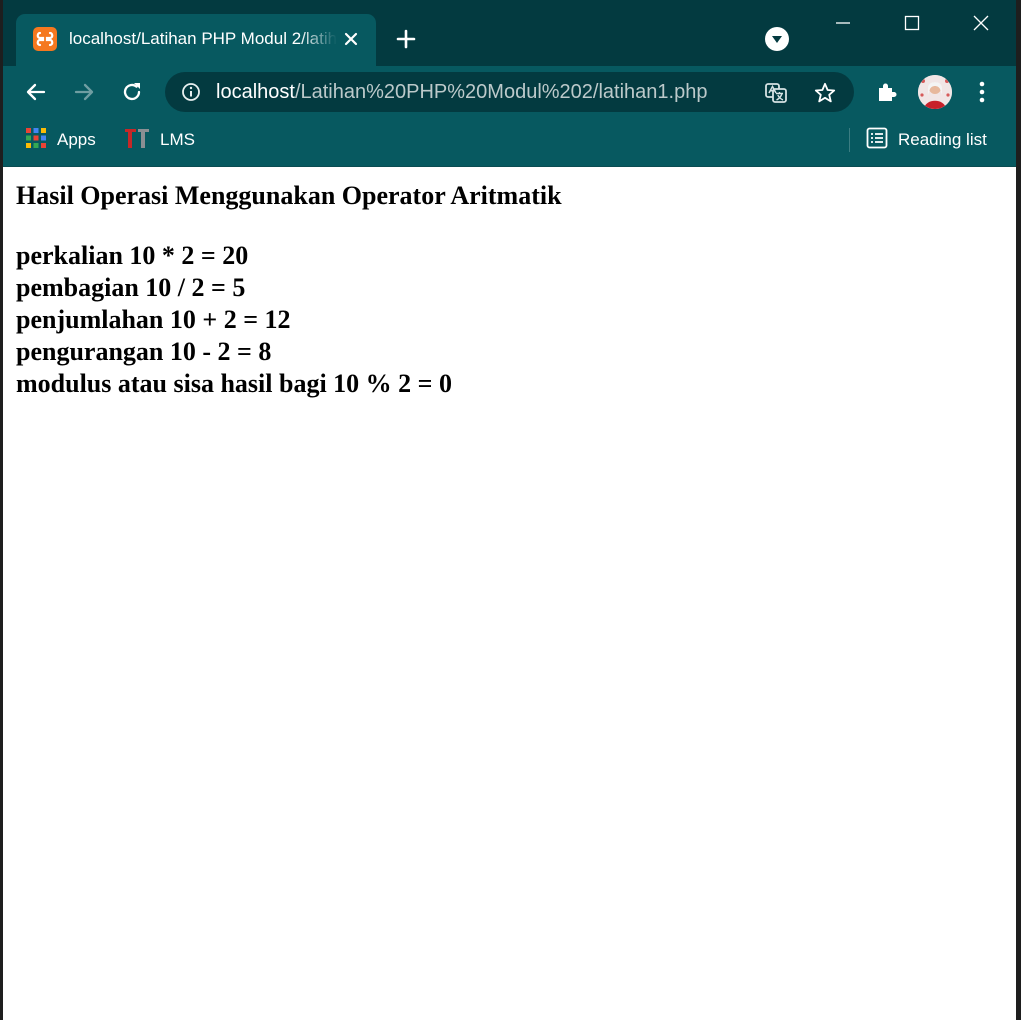 Image resolution: width=1021 pixels, height=1020 pixels. What do you see at coordinates (776, 93) in the screenshot?
I see `translate-icon` at bounding box center [776, 93].